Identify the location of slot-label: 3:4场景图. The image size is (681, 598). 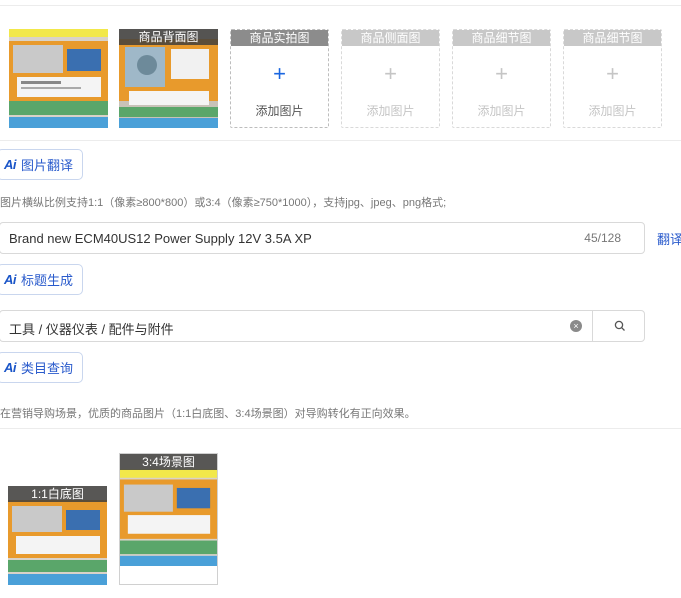
(168, 462).